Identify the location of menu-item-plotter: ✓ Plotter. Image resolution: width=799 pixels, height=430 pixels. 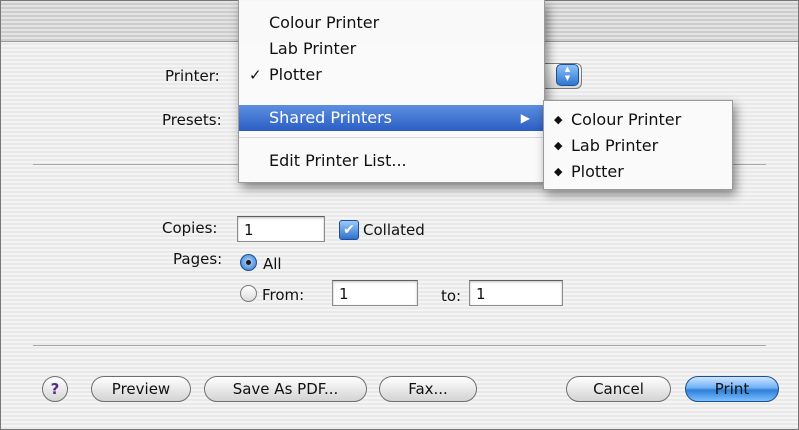
(391, 75).